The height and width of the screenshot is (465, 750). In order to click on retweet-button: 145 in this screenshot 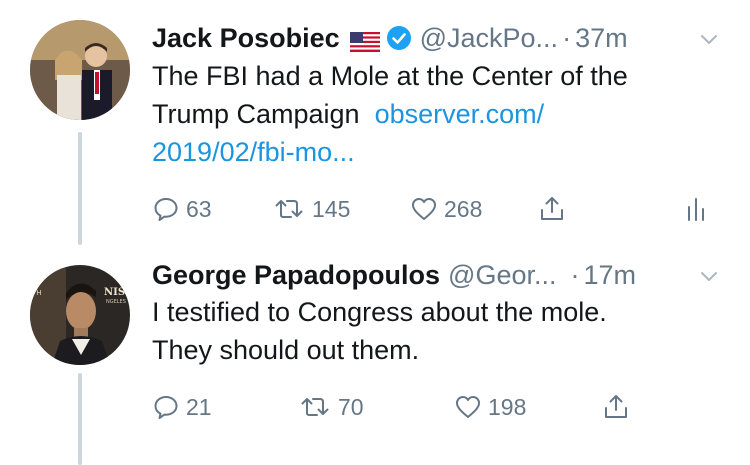, I will do `click(312, 209)`.